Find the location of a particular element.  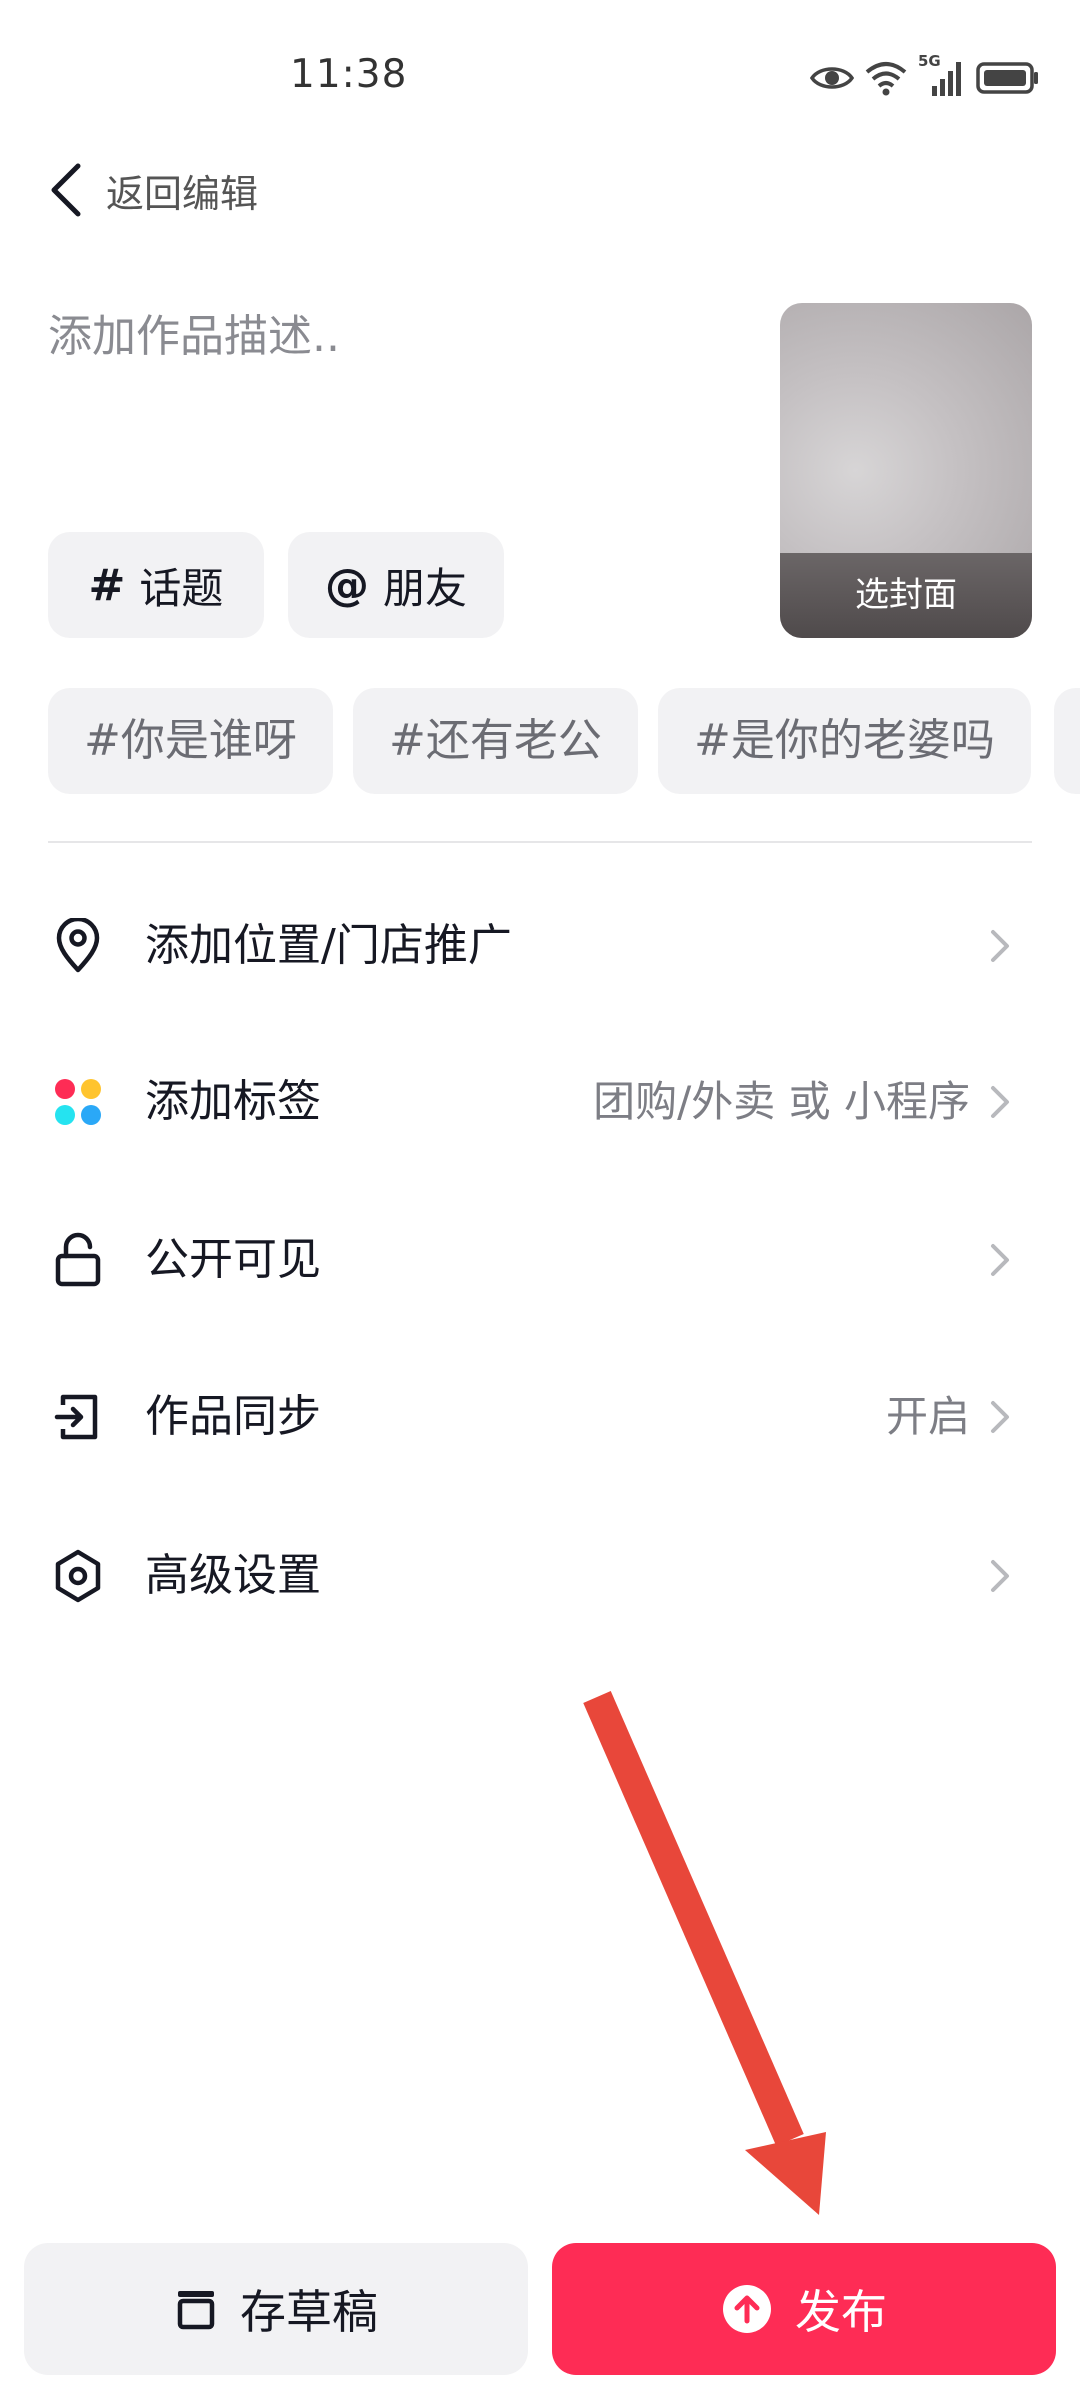

tag-row: 添加标签 团购/外卖 或 小程序 is located at coordinates (540, 1102).